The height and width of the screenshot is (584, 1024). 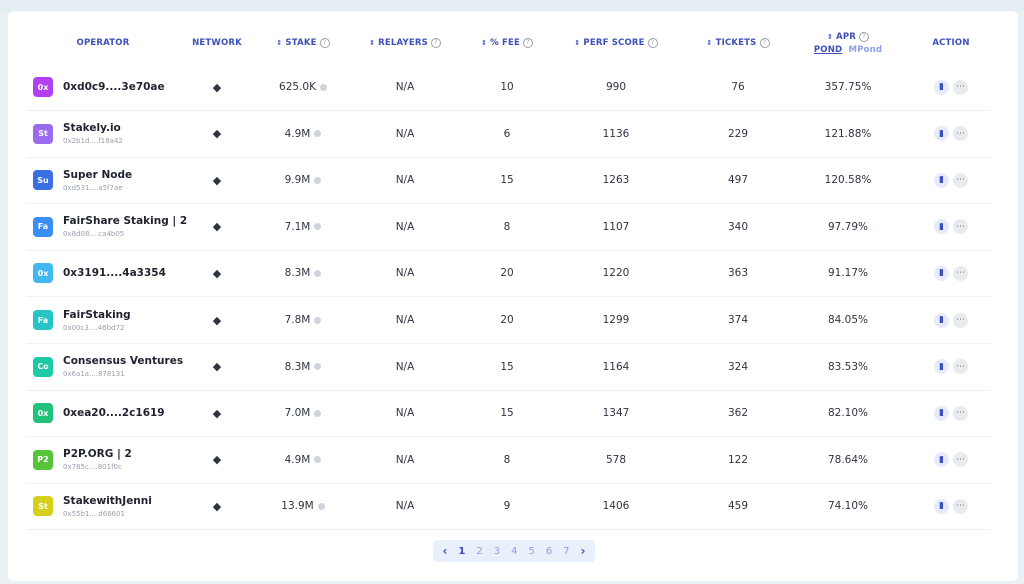 I want to click on operator-cell: St Stakely.io 0x2b1d....f18a42, so click(x=118, y=134).